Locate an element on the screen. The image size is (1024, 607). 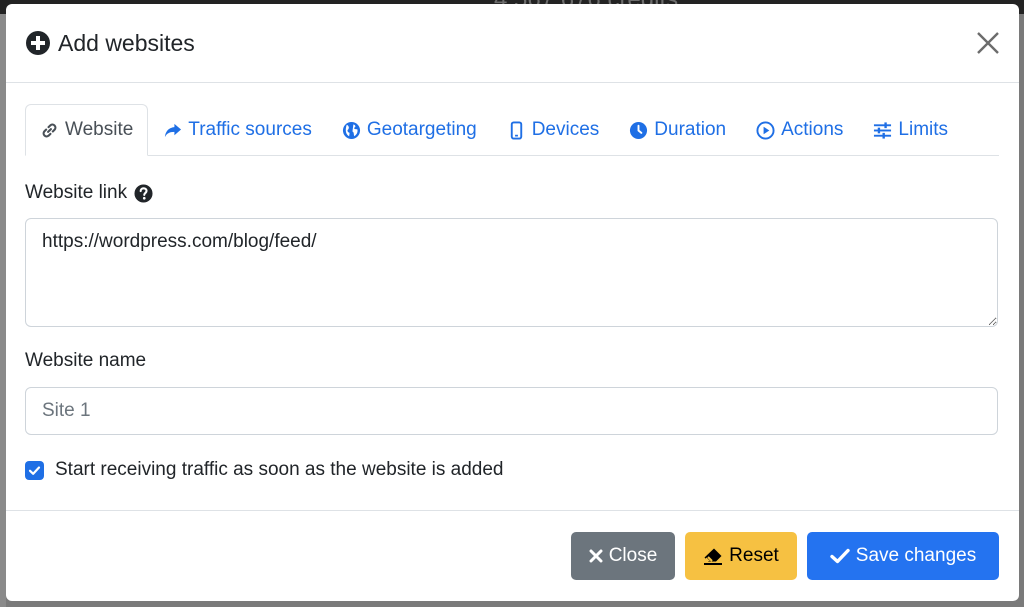
plus-circle-icon is located at coordinates (38, 43).